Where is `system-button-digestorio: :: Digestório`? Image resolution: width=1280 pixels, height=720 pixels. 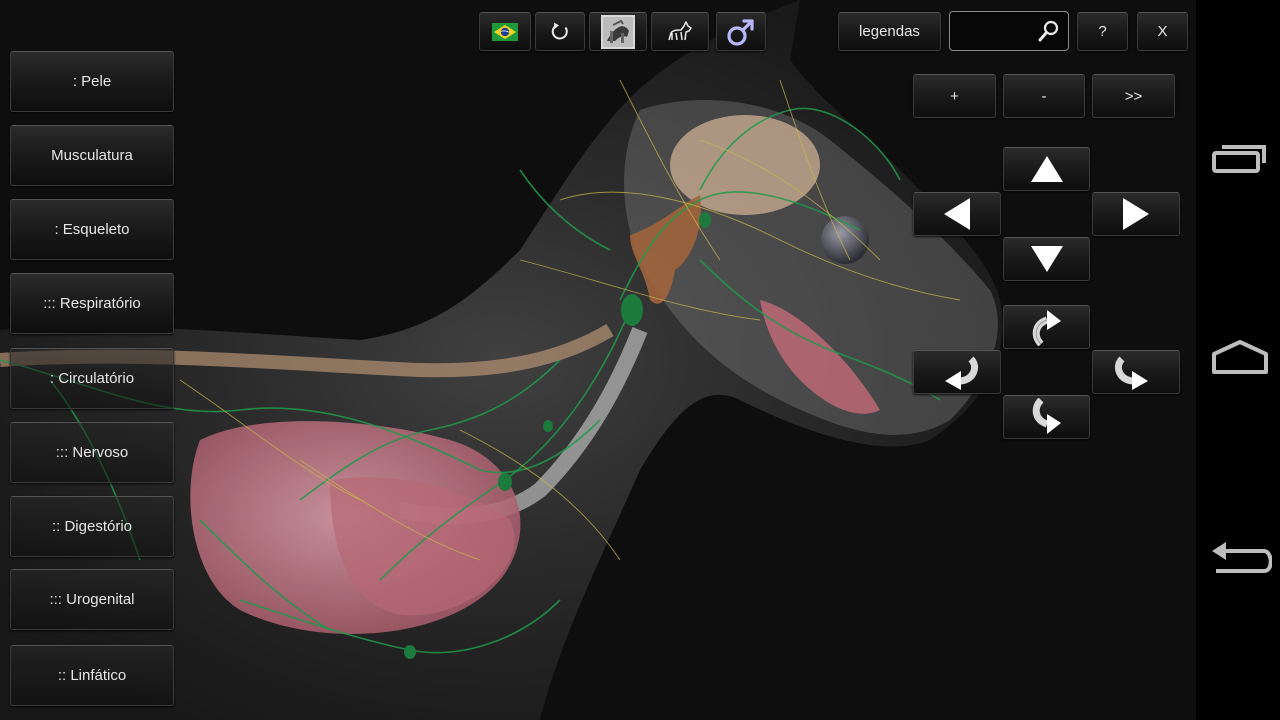
system-button-digestorio: :: Digestório is located at coordinates (92, 526).